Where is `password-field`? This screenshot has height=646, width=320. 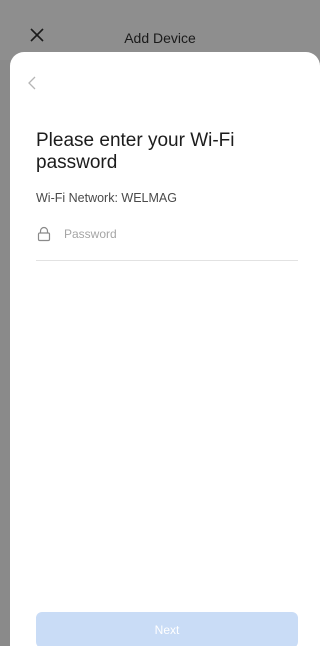 password-field is located at coordinates (167, 241).